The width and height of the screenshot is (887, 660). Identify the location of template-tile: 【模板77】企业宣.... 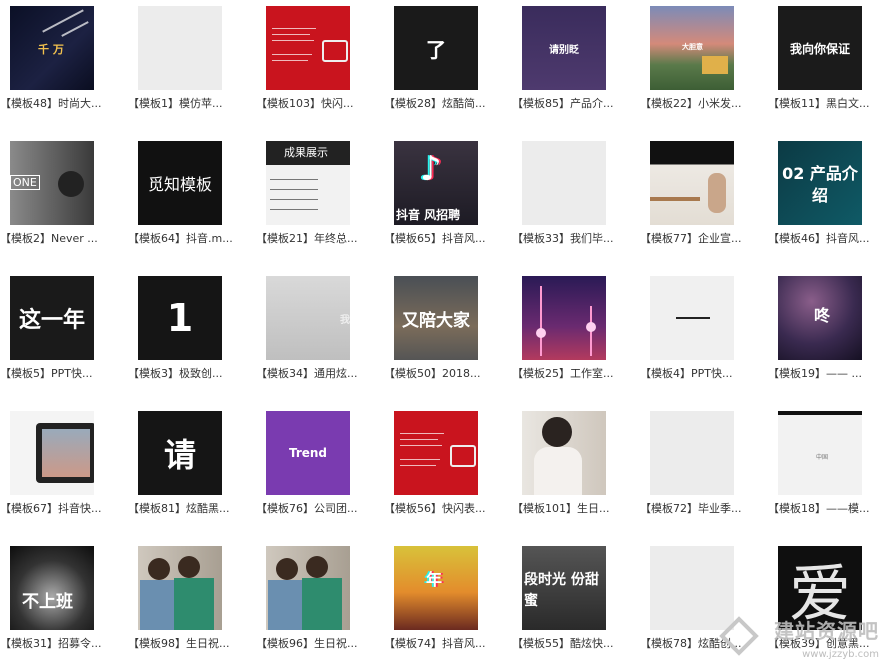
(704, 195).